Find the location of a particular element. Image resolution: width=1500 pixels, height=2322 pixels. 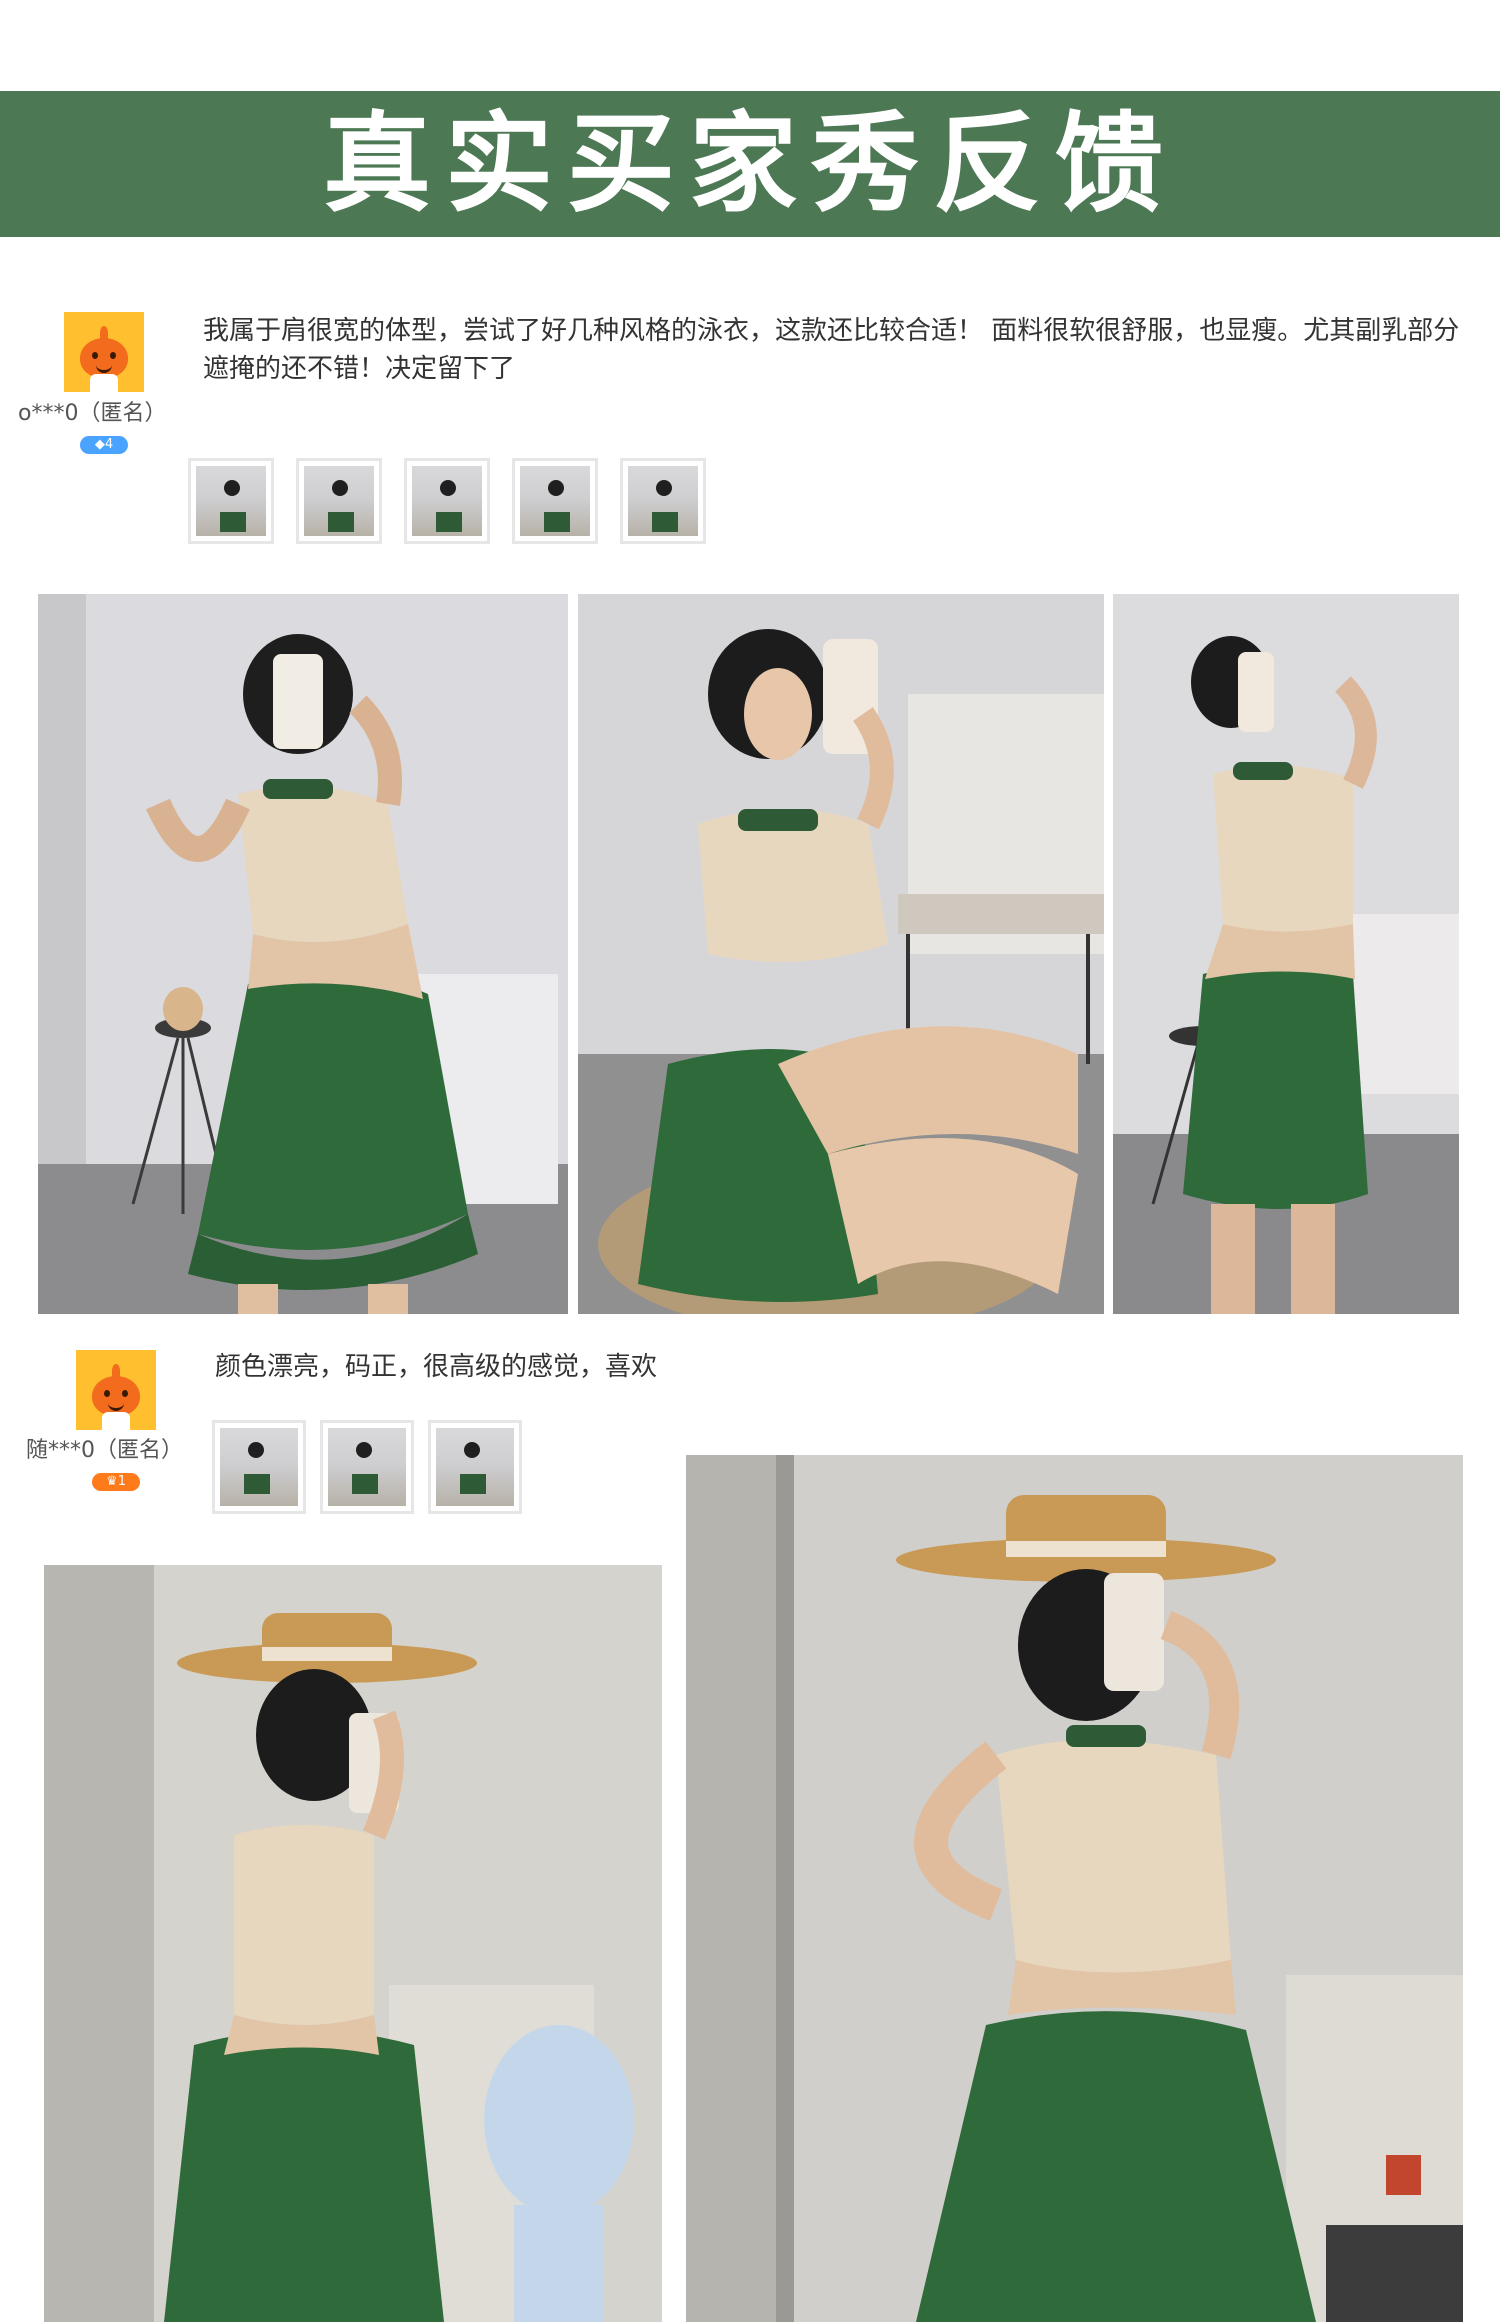

diamond-icon: ◆ is located at coordinates (99, 444).